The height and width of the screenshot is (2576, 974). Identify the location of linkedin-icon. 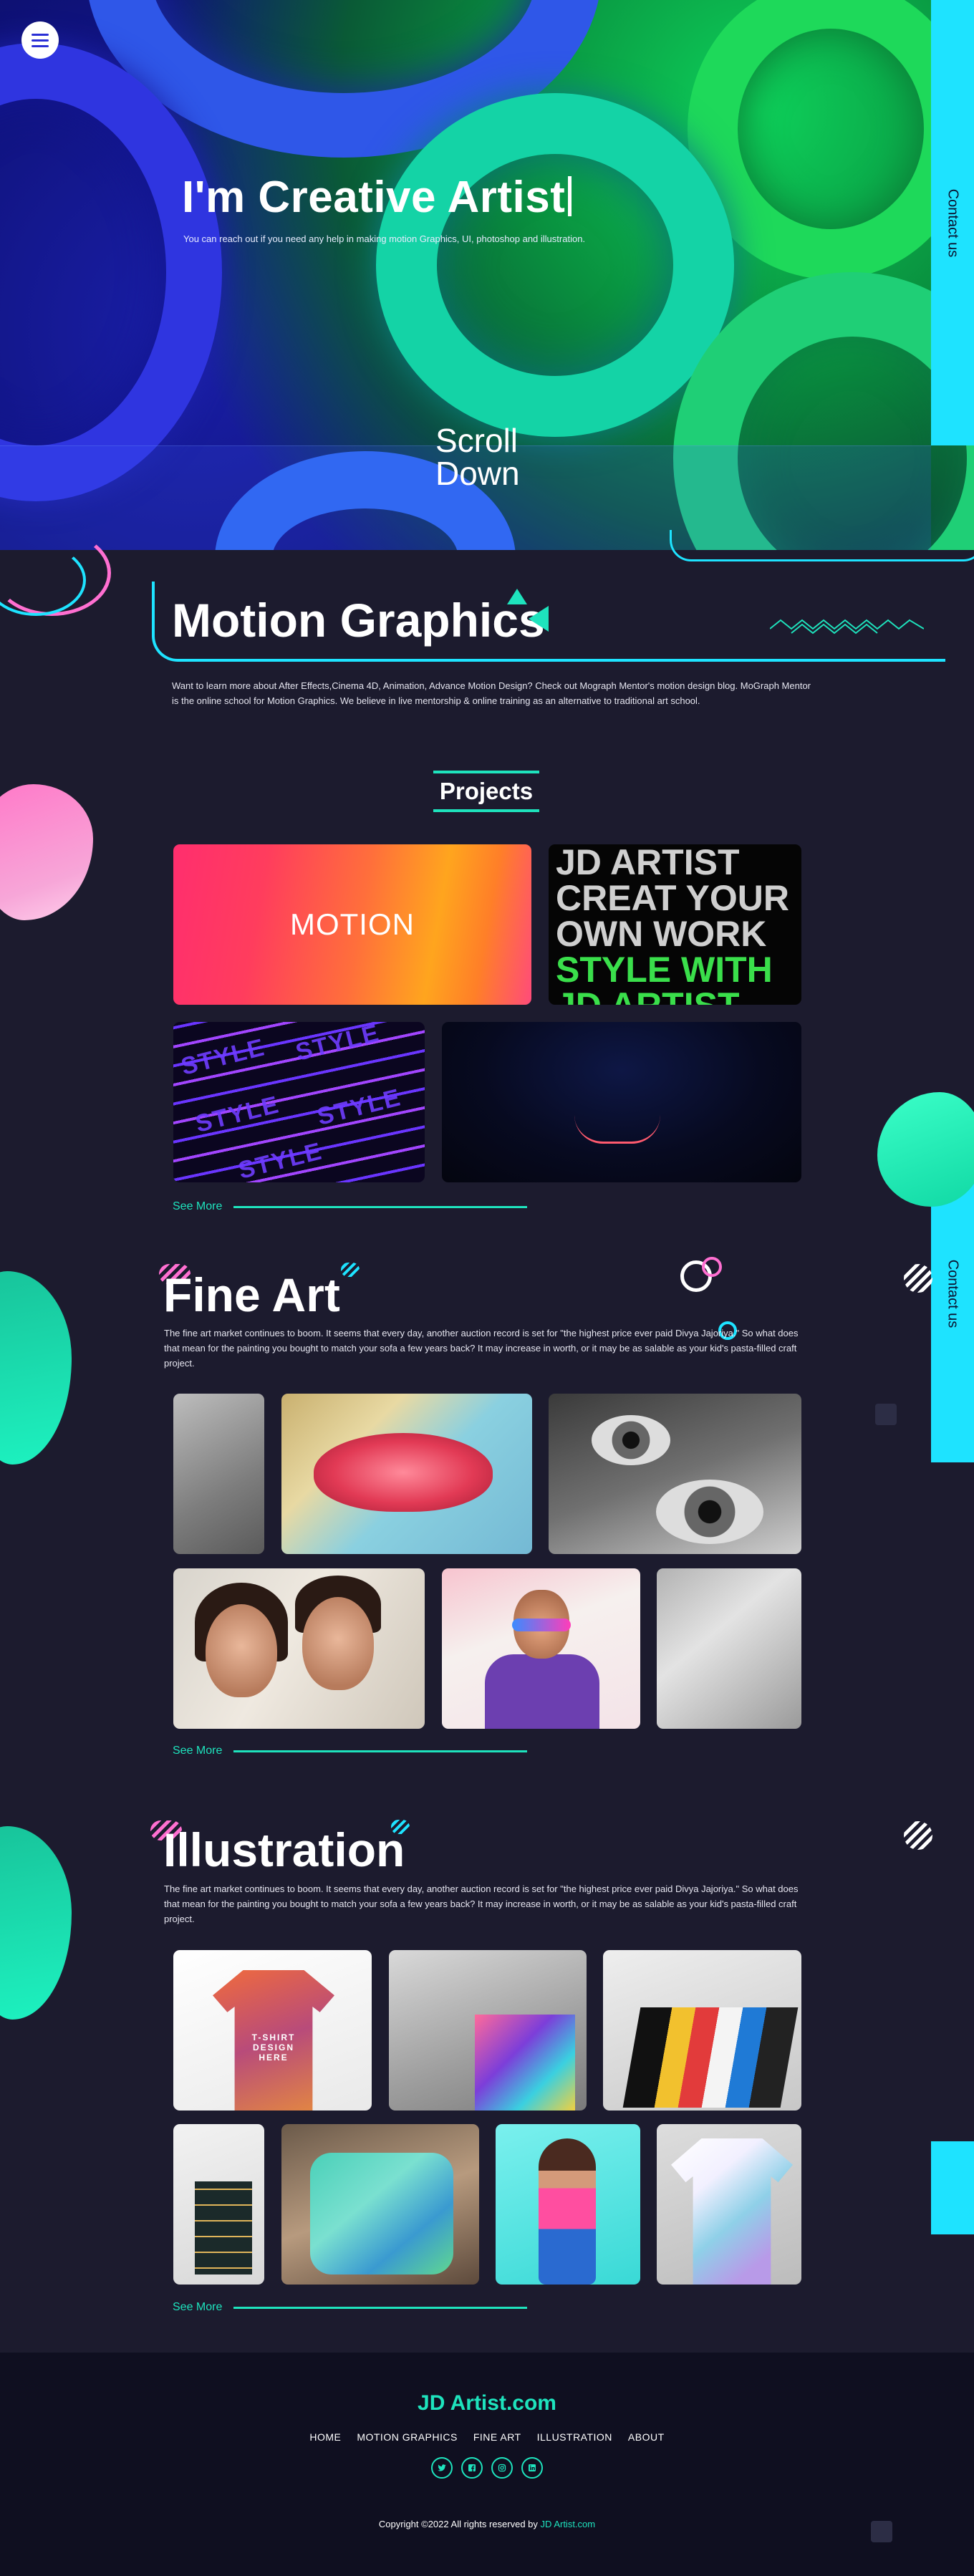
(532, 2468).